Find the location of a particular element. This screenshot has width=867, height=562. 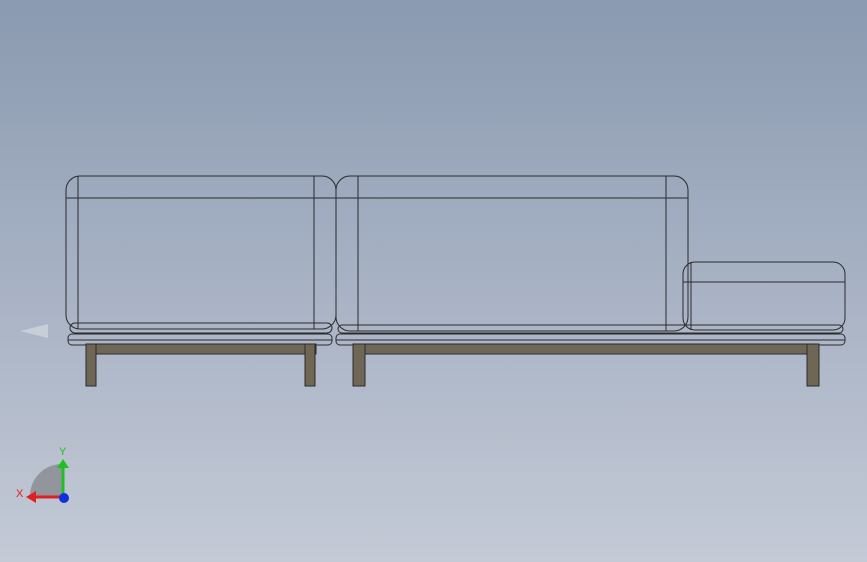

left-leg-b is located at coordinates (310, 365).